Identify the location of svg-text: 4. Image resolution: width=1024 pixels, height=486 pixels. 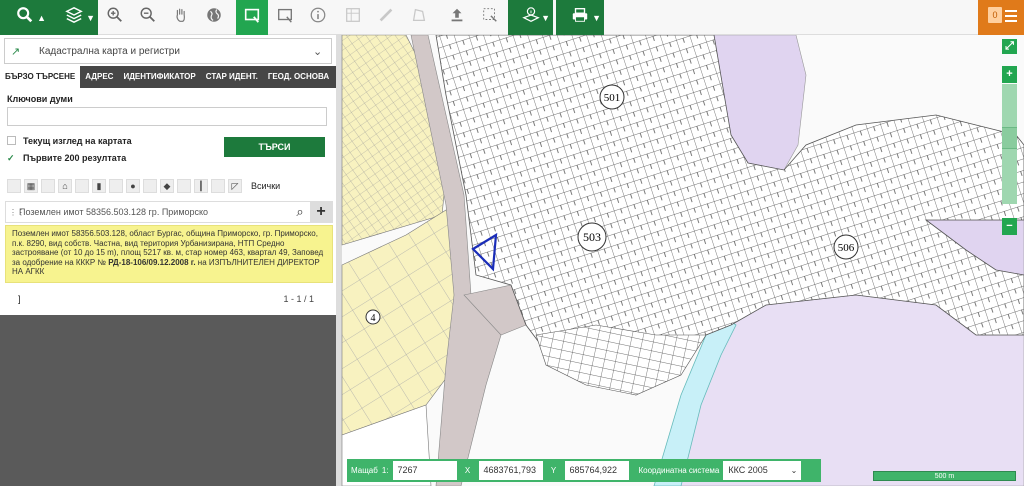
(373, 318).